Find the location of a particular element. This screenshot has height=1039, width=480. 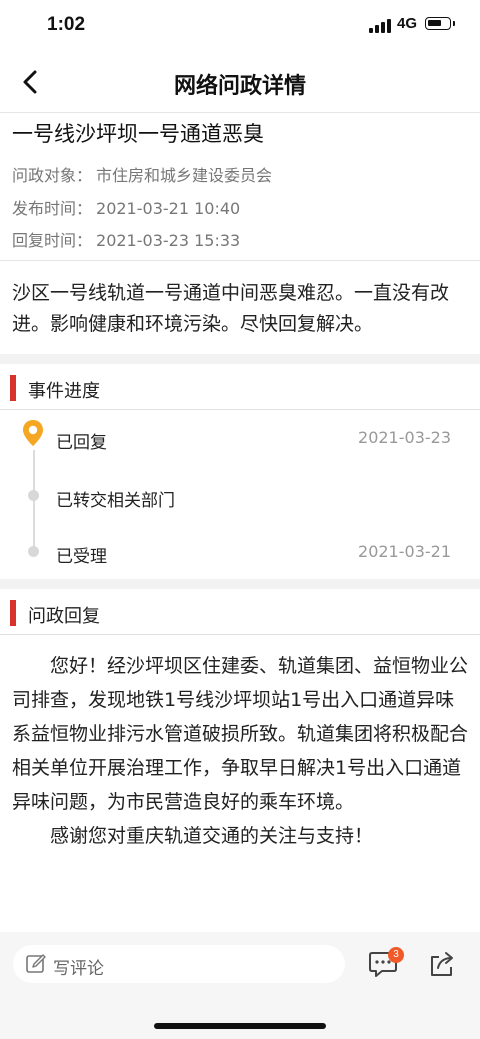

status-bar: 1:02 4G is located at coordinates (240, 26).